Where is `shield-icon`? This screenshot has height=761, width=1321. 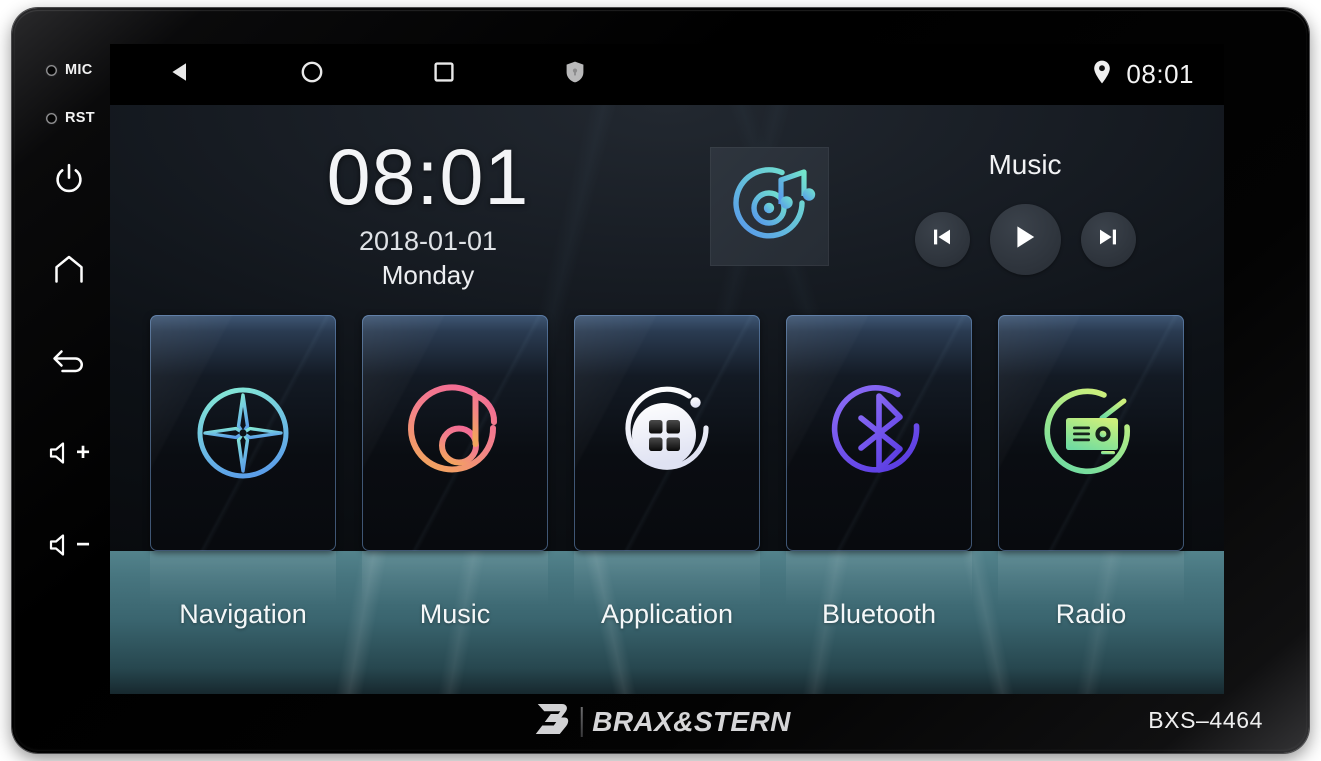
shield-icon is located at coordinates (575, 74).